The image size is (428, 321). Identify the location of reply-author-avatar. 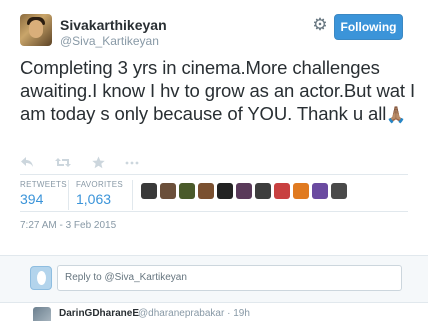
(42, 314).